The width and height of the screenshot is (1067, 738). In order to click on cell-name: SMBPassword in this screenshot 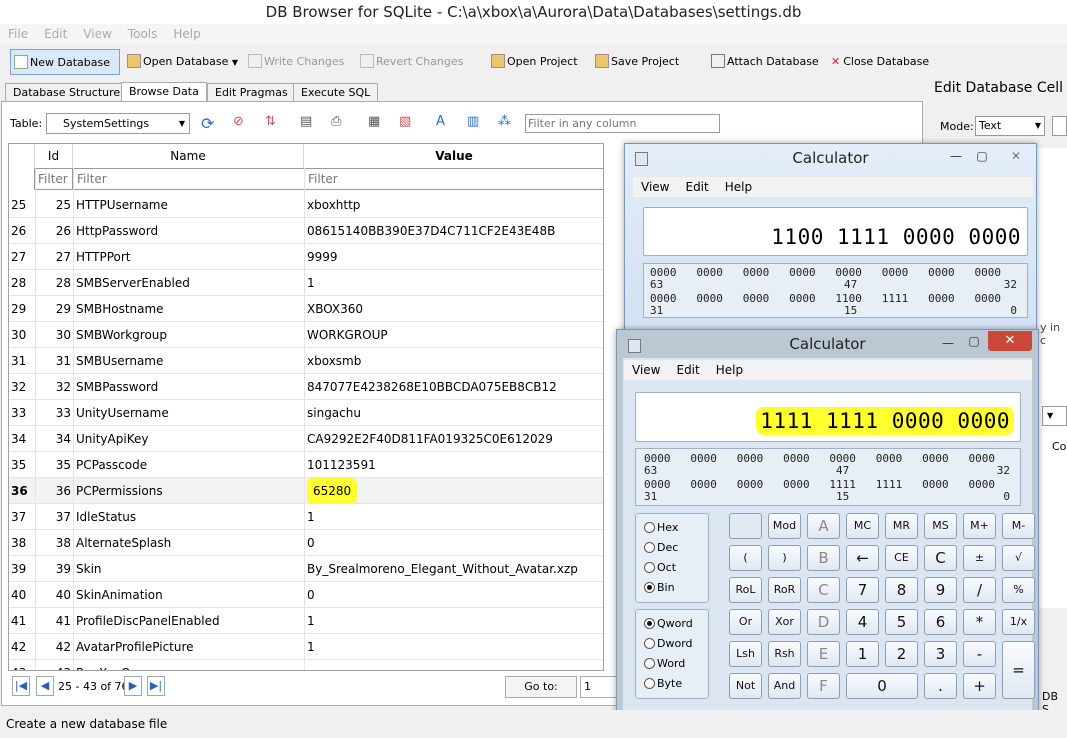, I will do `click(117, 387)`.